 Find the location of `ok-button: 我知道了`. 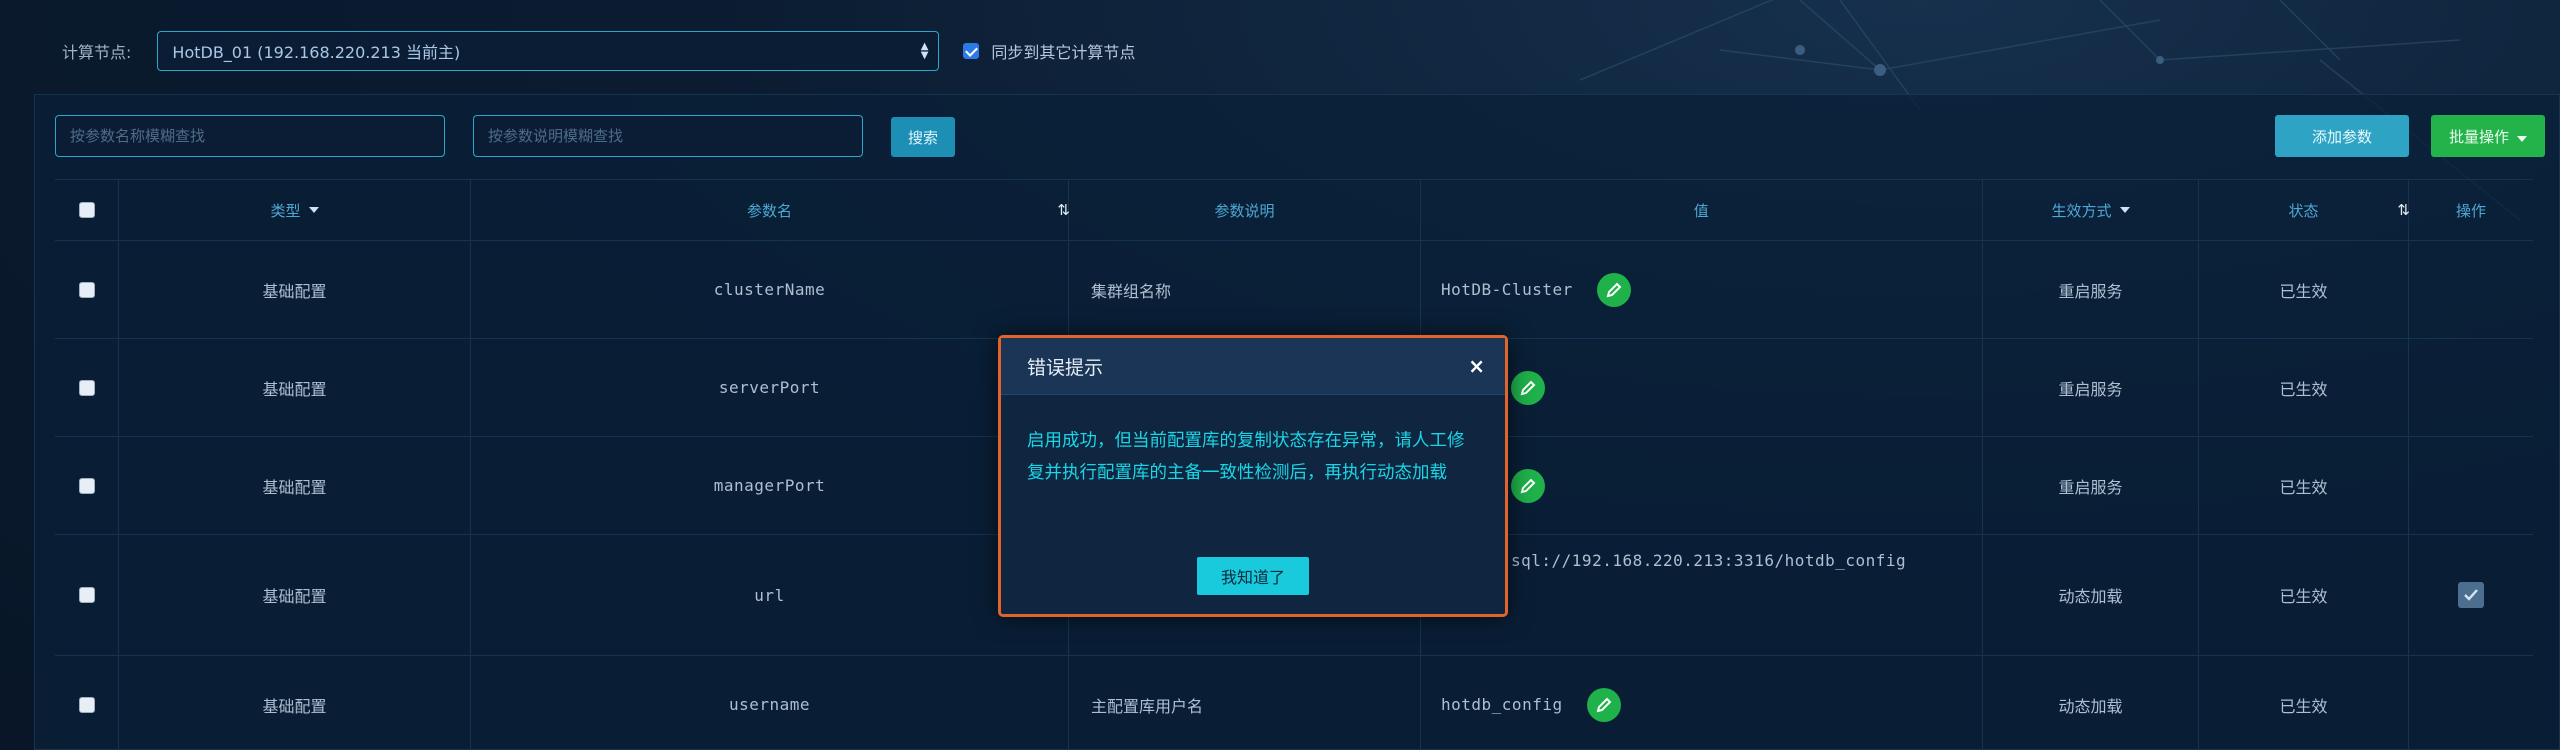

ok-button: 我知道了 is located at coordinates (1253, 576).